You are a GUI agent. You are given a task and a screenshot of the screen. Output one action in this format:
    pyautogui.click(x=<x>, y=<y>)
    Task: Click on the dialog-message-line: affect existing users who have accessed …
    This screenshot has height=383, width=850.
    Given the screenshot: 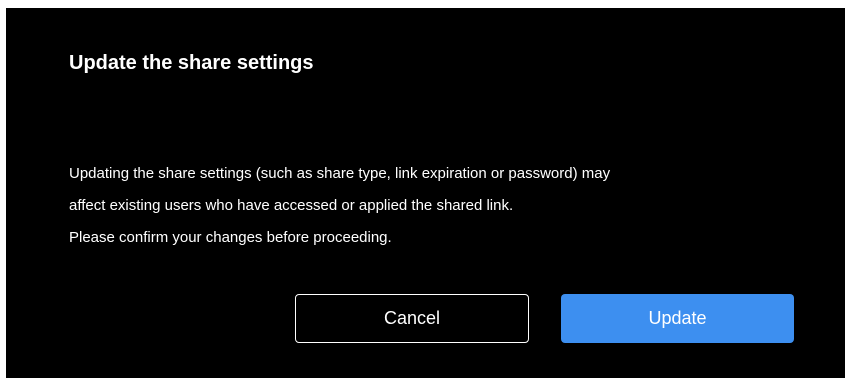 What is the action you would take?
    pyautogui.click(x=291, y=205)
    